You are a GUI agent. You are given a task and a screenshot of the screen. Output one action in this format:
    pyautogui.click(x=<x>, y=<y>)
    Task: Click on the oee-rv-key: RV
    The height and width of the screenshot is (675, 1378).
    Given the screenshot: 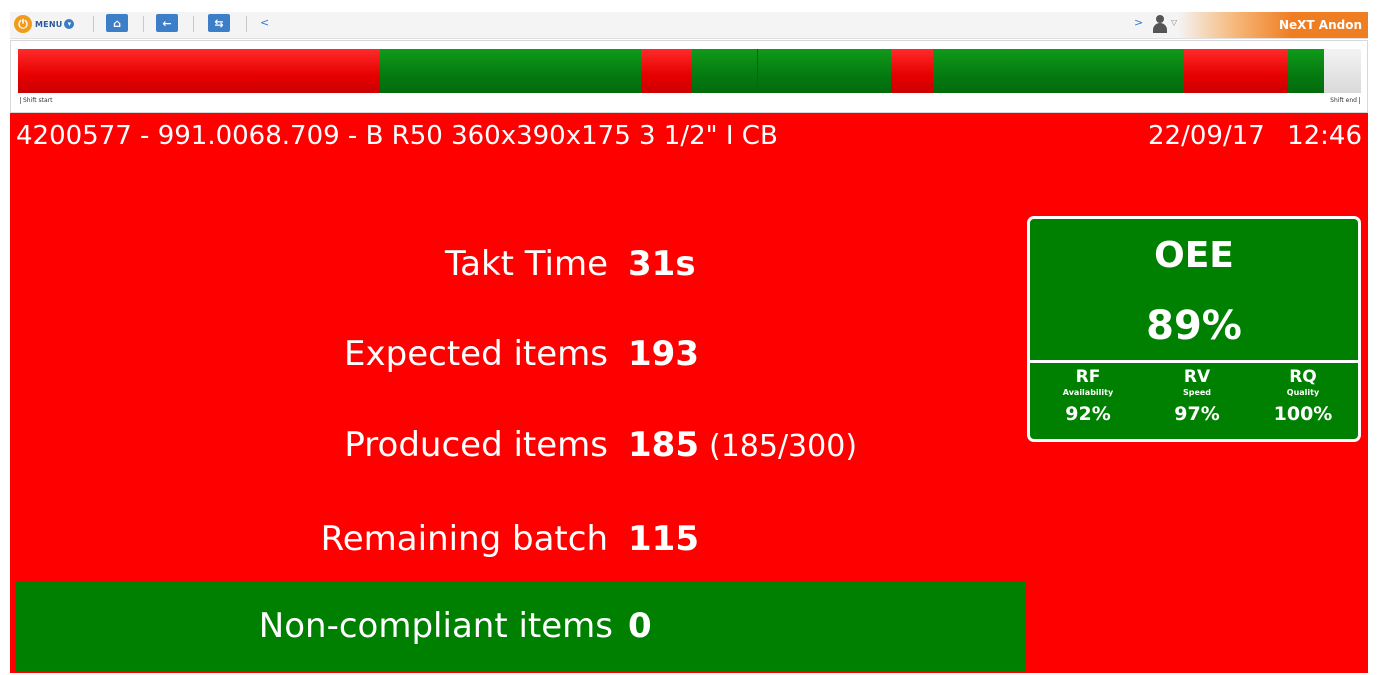 What is the action you would take?
    pyautogui.click(x=1197, y=377)
    